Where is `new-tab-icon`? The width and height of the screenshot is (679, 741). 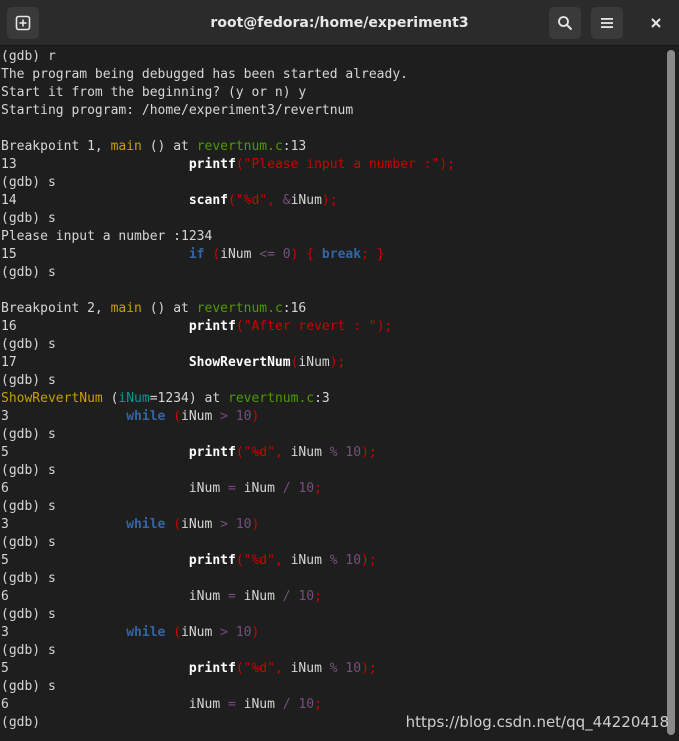
new-tab-icon is located at coordinates (23, 23).